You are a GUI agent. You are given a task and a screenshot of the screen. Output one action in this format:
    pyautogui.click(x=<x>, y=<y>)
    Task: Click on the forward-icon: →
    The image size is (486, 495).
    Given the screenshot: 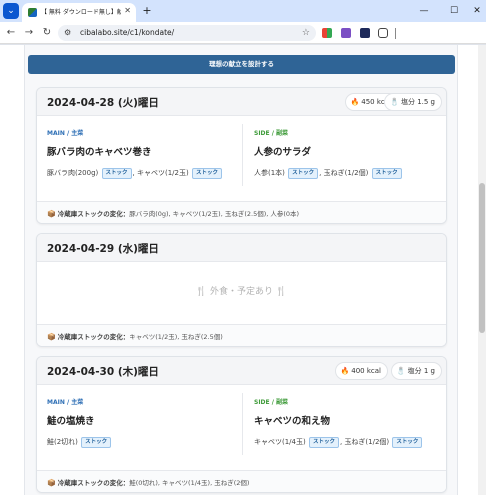 What is the action you would take?
    pyautogui.click(x=29, y=33)
    